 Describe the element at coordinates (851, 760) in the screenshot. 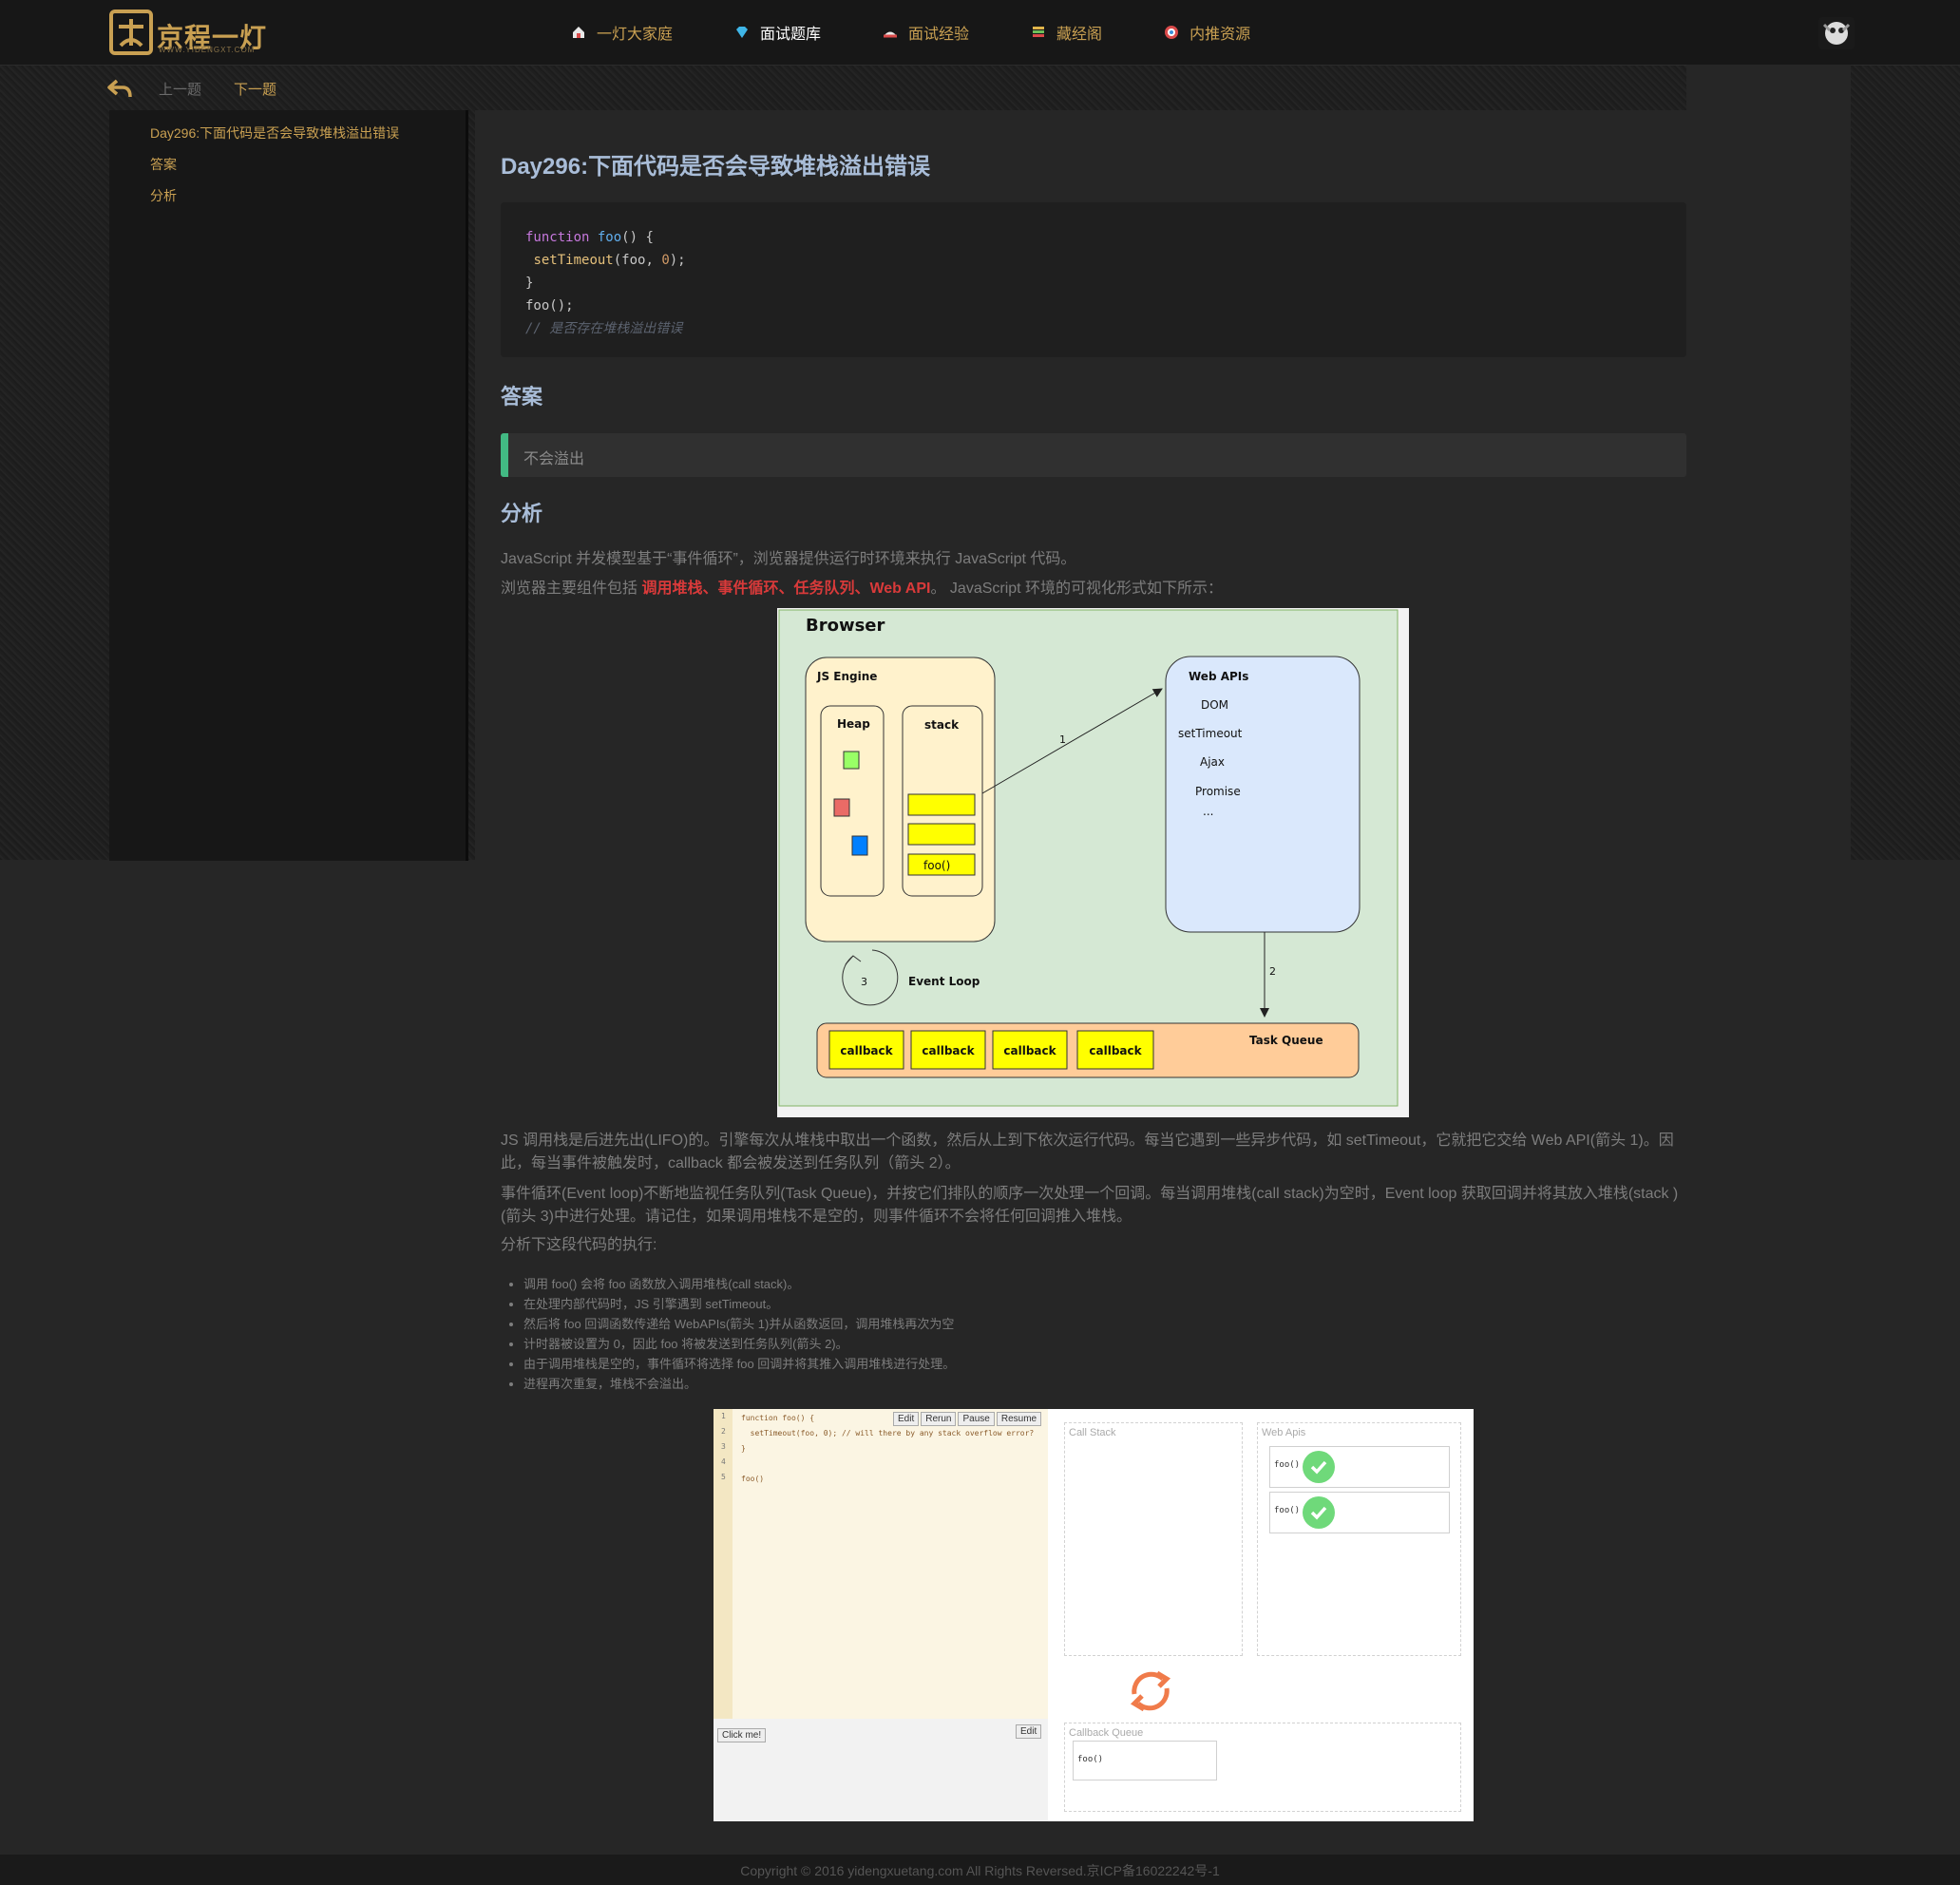

I see `heap-object-green` at that location.